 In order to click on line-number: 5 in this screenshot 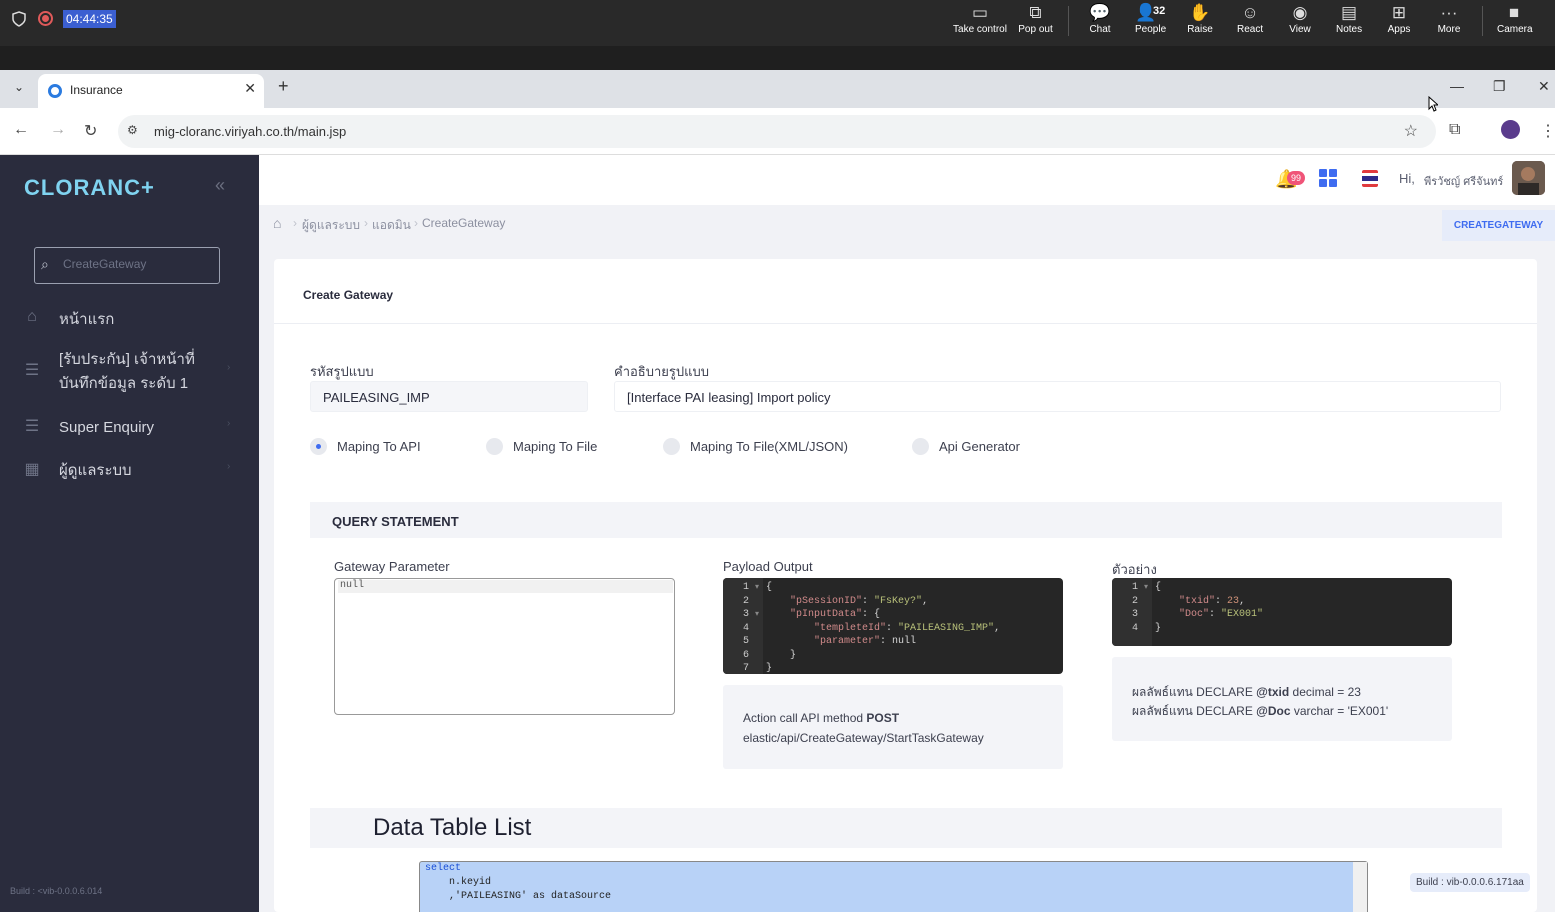, I will do `click(745, 641)`.